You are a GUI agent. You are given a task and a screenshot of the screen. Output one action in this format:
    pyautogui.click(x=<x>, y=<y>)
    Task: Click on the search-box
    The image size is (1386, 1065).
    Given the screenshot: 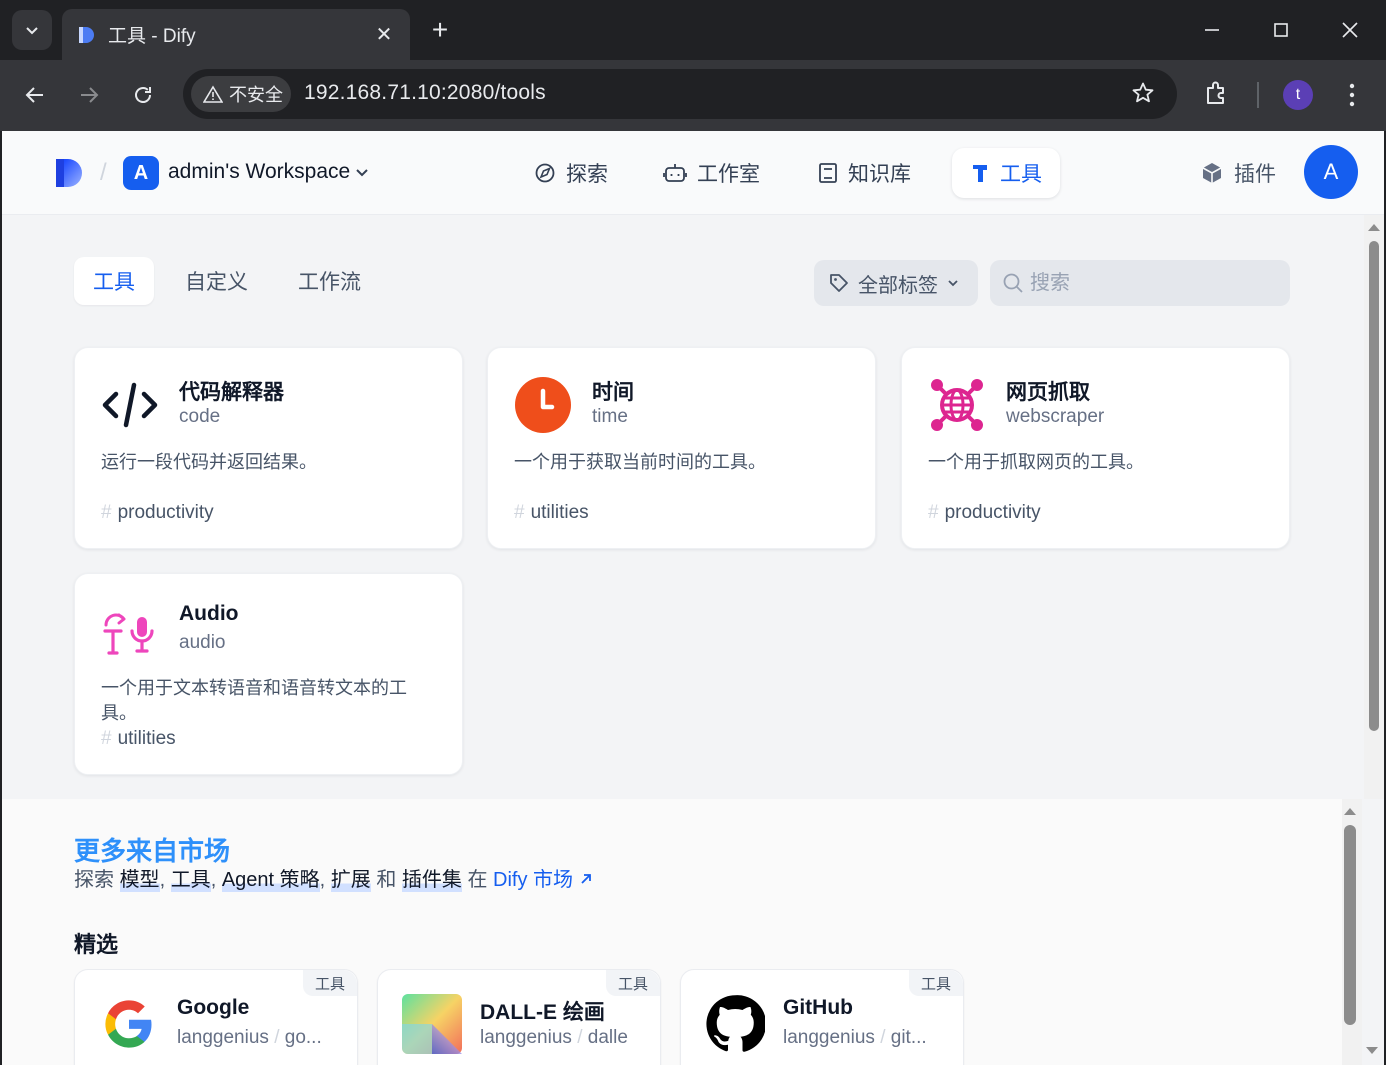 What is the action you would take?
    pyautogui.click(x=1140, y=283)
    